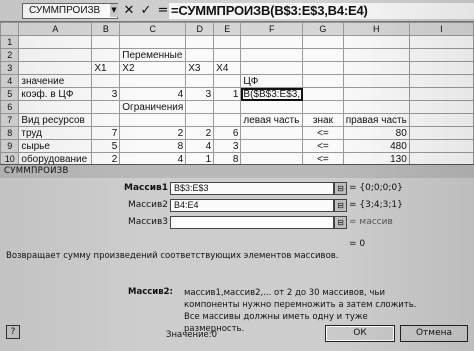 This screenshot has width=474, height=351. I want to click on cell-g8: <=, so click(323, 133).